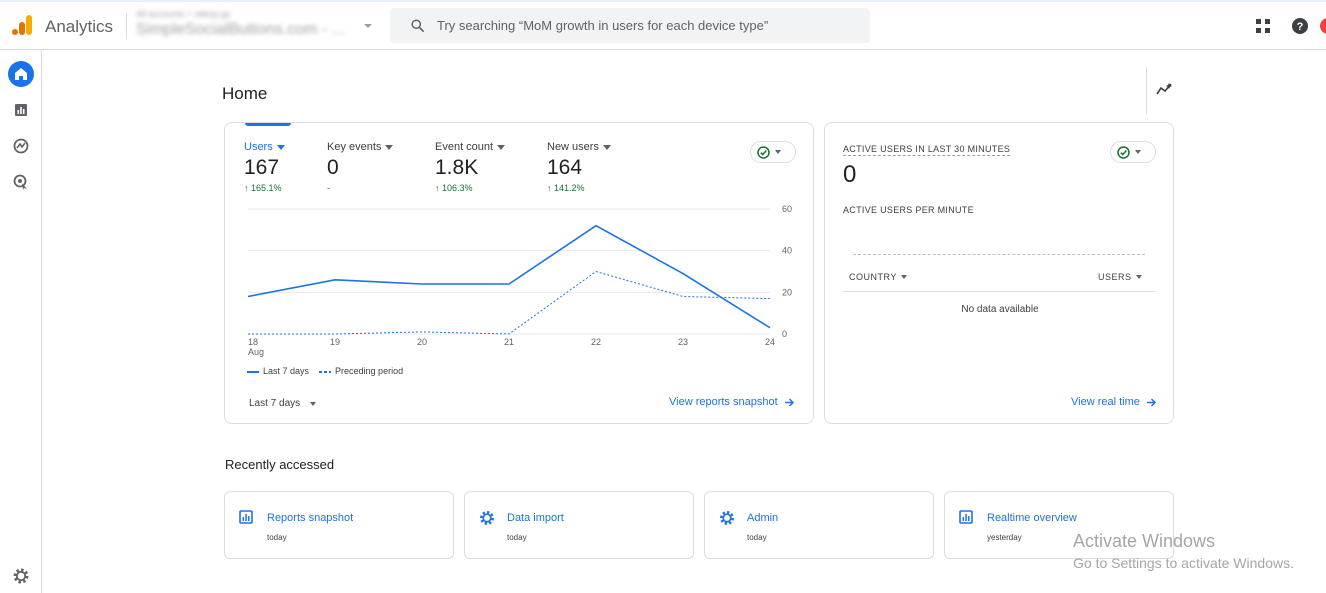 Image resolution: width=1326 pixels, height=593 pixels. Describe the element at coordinates (787, 251) in the screenshot. I see `y-tick-label: 40` at that location.